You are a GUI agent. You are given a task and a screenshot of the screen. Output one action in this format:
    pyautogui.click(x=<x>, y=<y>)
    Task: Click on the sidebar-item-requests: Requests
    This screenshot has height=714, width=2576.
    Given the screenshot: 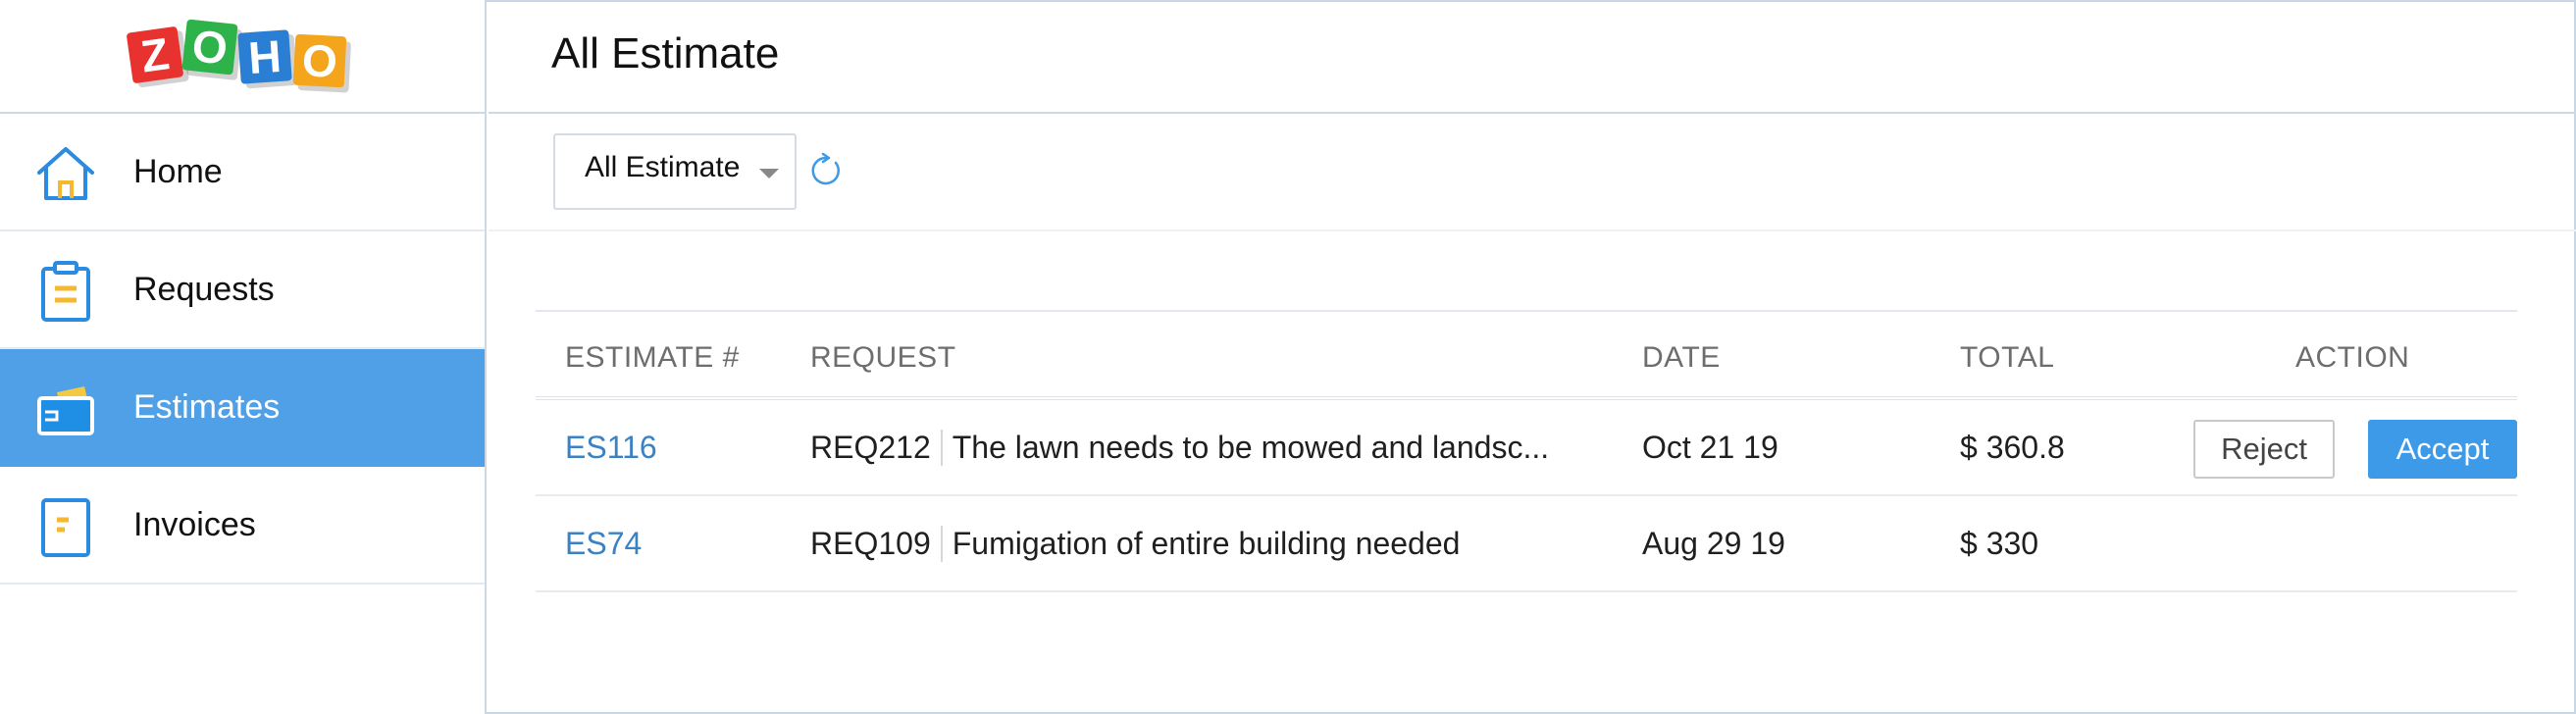 What is the action you would take?
    pyautogui.click(x=242, y=290)
    